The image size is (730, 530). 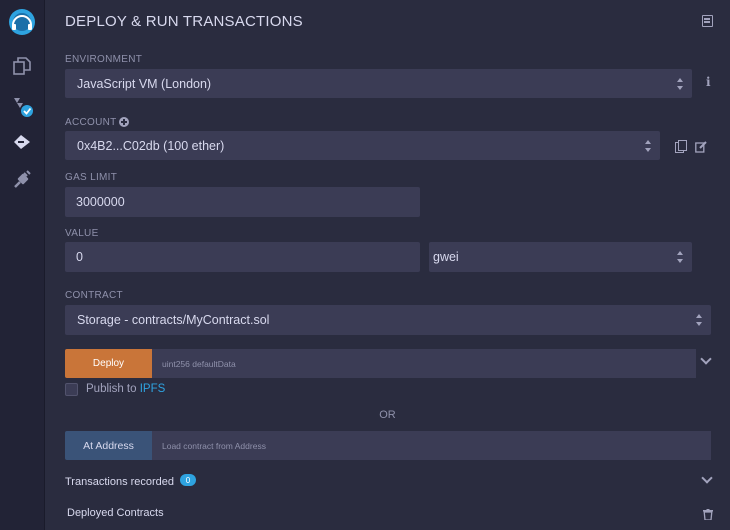 I want to click on at-address-button: At Address, so click(x=108, y=445).